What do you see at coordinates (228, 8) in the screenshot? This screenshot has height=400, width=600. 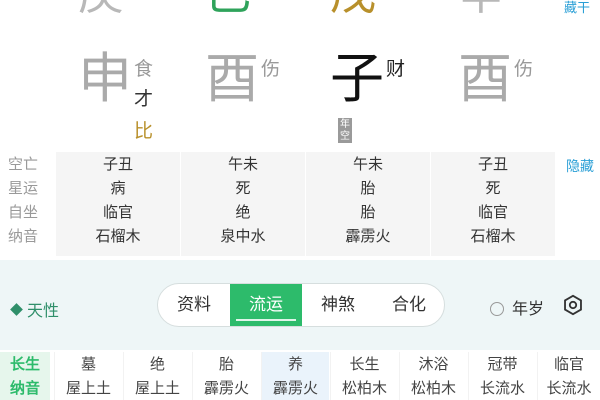 I see `stem-2: 己` at bounding box center [228, 8].